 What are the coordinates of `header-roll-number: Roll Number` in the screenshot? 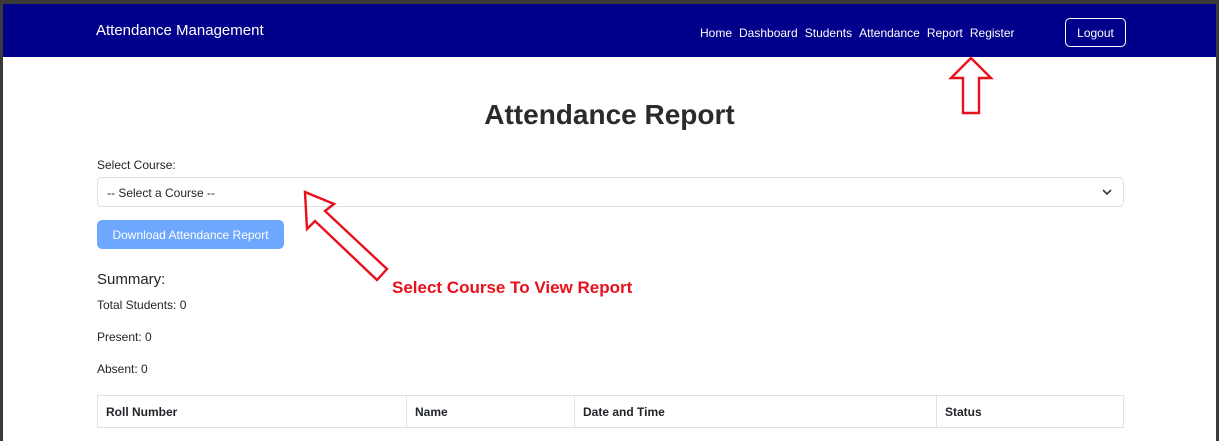 It's located at (252, 411).